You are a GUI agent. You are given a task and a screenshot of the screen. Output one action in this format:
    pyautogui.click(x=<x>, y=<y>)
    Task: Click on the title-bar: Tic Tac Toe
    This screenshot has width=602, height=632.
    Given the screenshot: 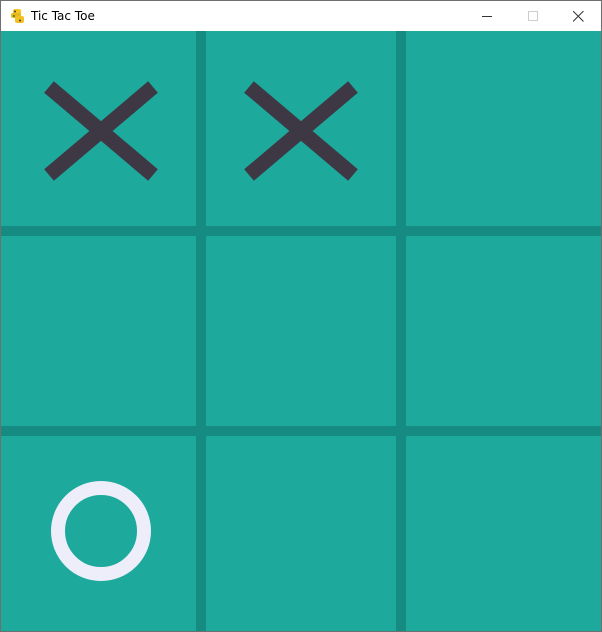 What is the action you would take?
    pyautogui.click(x=301, y=16)
    